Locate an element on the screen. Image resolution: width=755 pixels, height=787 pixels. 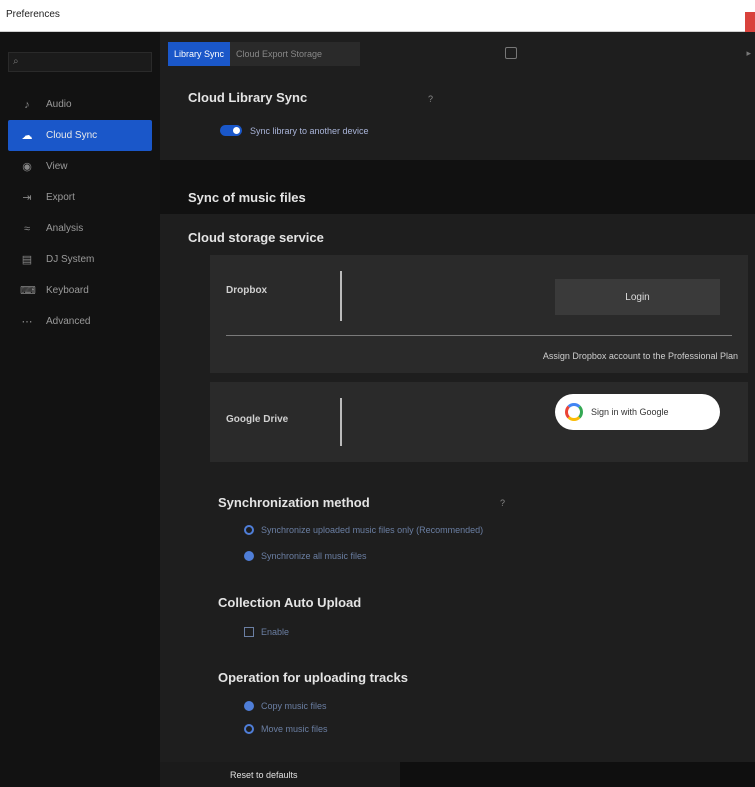
sidebar-item-label: Cloud Sync is located at coordinates (72, 135).